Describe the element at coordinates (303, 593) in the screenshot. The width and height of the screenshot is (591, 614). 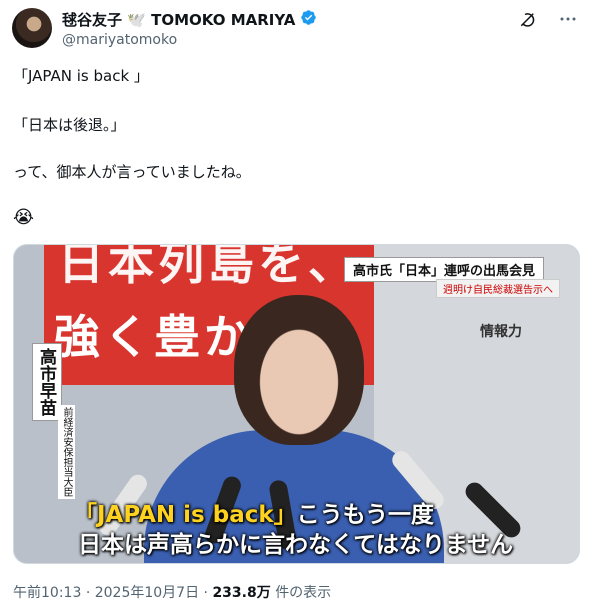
I see `view-label: 件の表示` at that location.